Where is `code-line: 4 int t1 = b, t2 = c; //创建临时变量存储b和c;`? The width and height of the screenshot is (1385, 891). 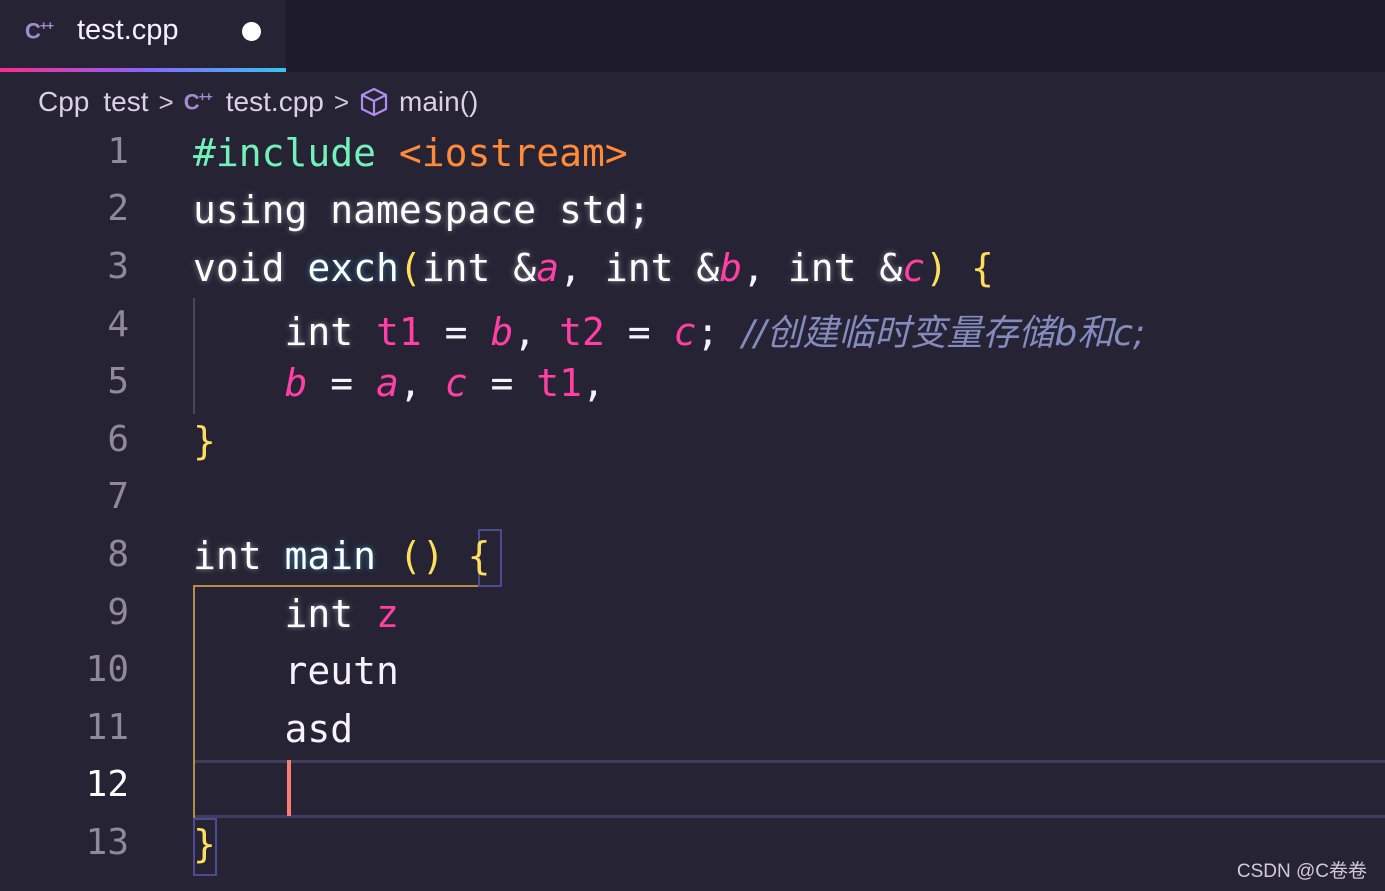 code-line: 4 int t1 = b, t2 = c; //创建临时变量存储b和c; is located at coordinates (692, 329).